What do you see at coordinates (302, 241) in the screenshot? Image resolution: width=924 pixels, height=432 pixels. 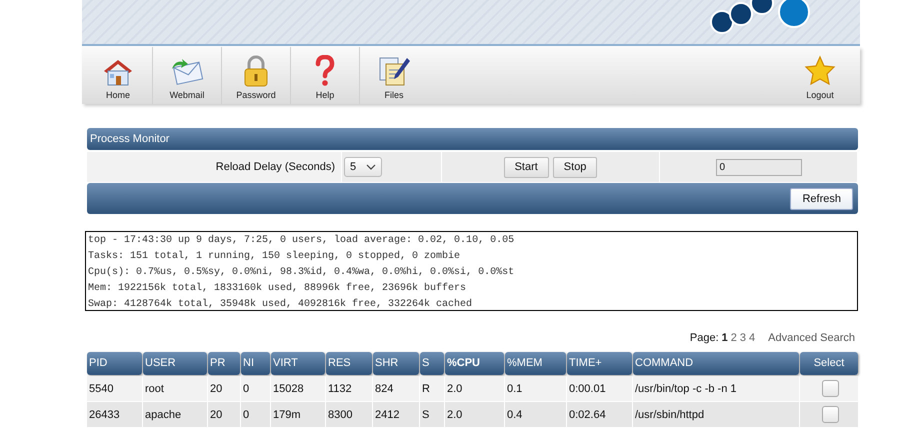 I see `output-line: top - 17:43:30 up 9 days, 7:25, 0 users, load average: 0.02, 0.10, 0.05` at bounding box center [302, 241].